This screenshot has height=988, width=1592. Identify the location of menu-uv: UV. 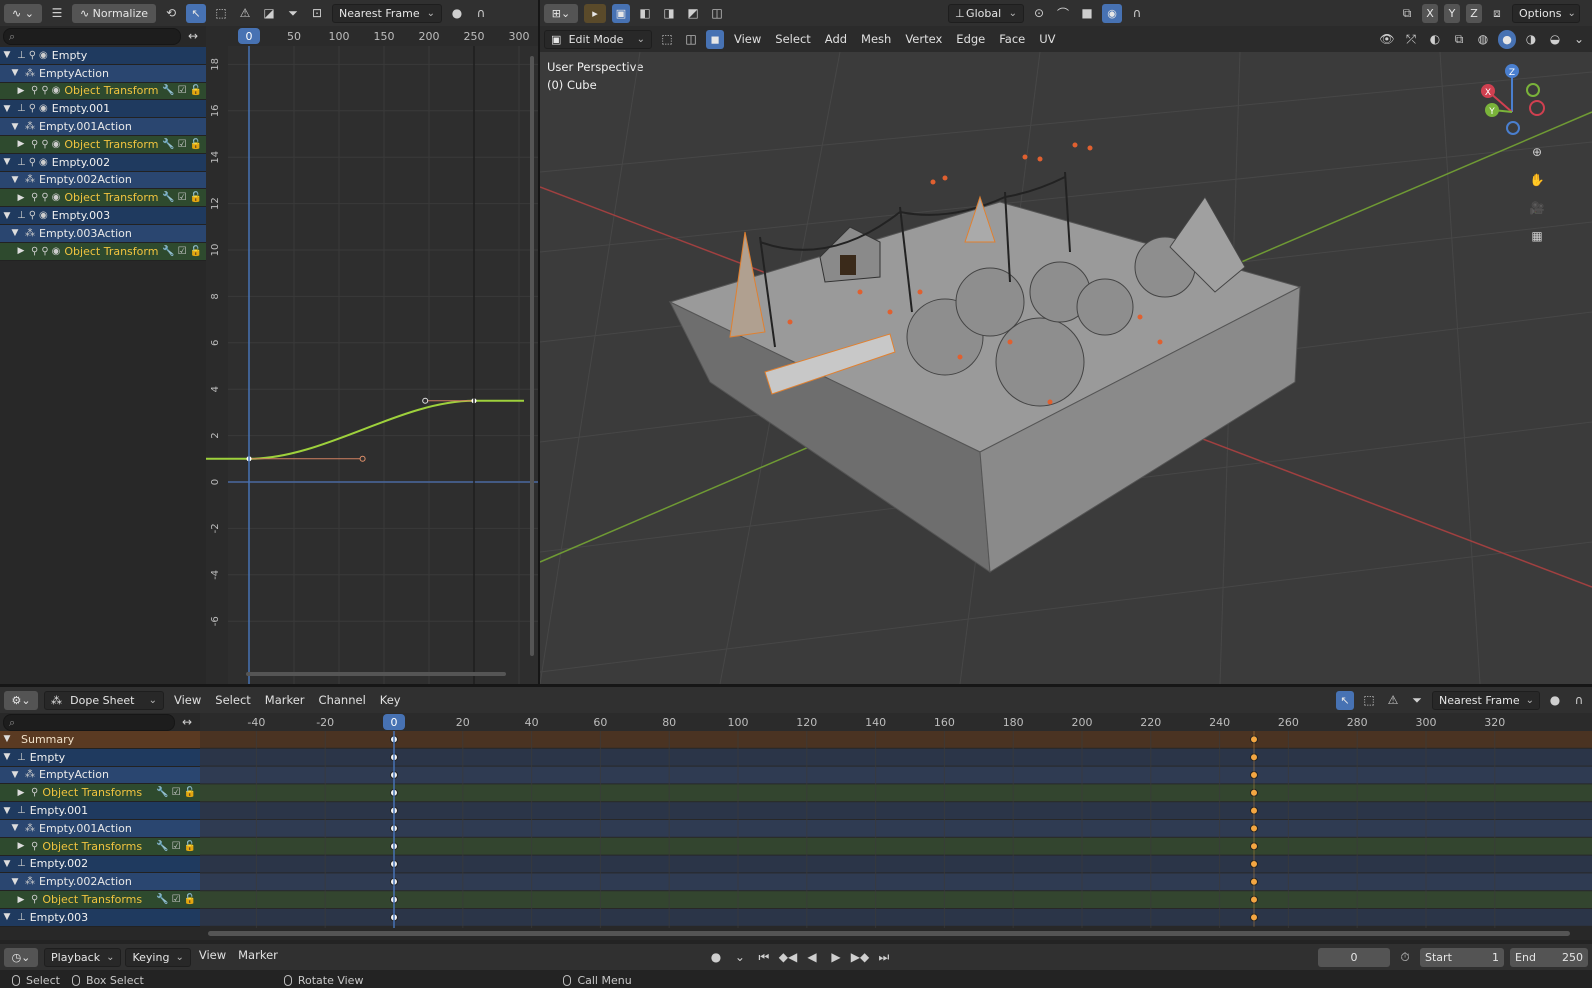
(1047, 39).